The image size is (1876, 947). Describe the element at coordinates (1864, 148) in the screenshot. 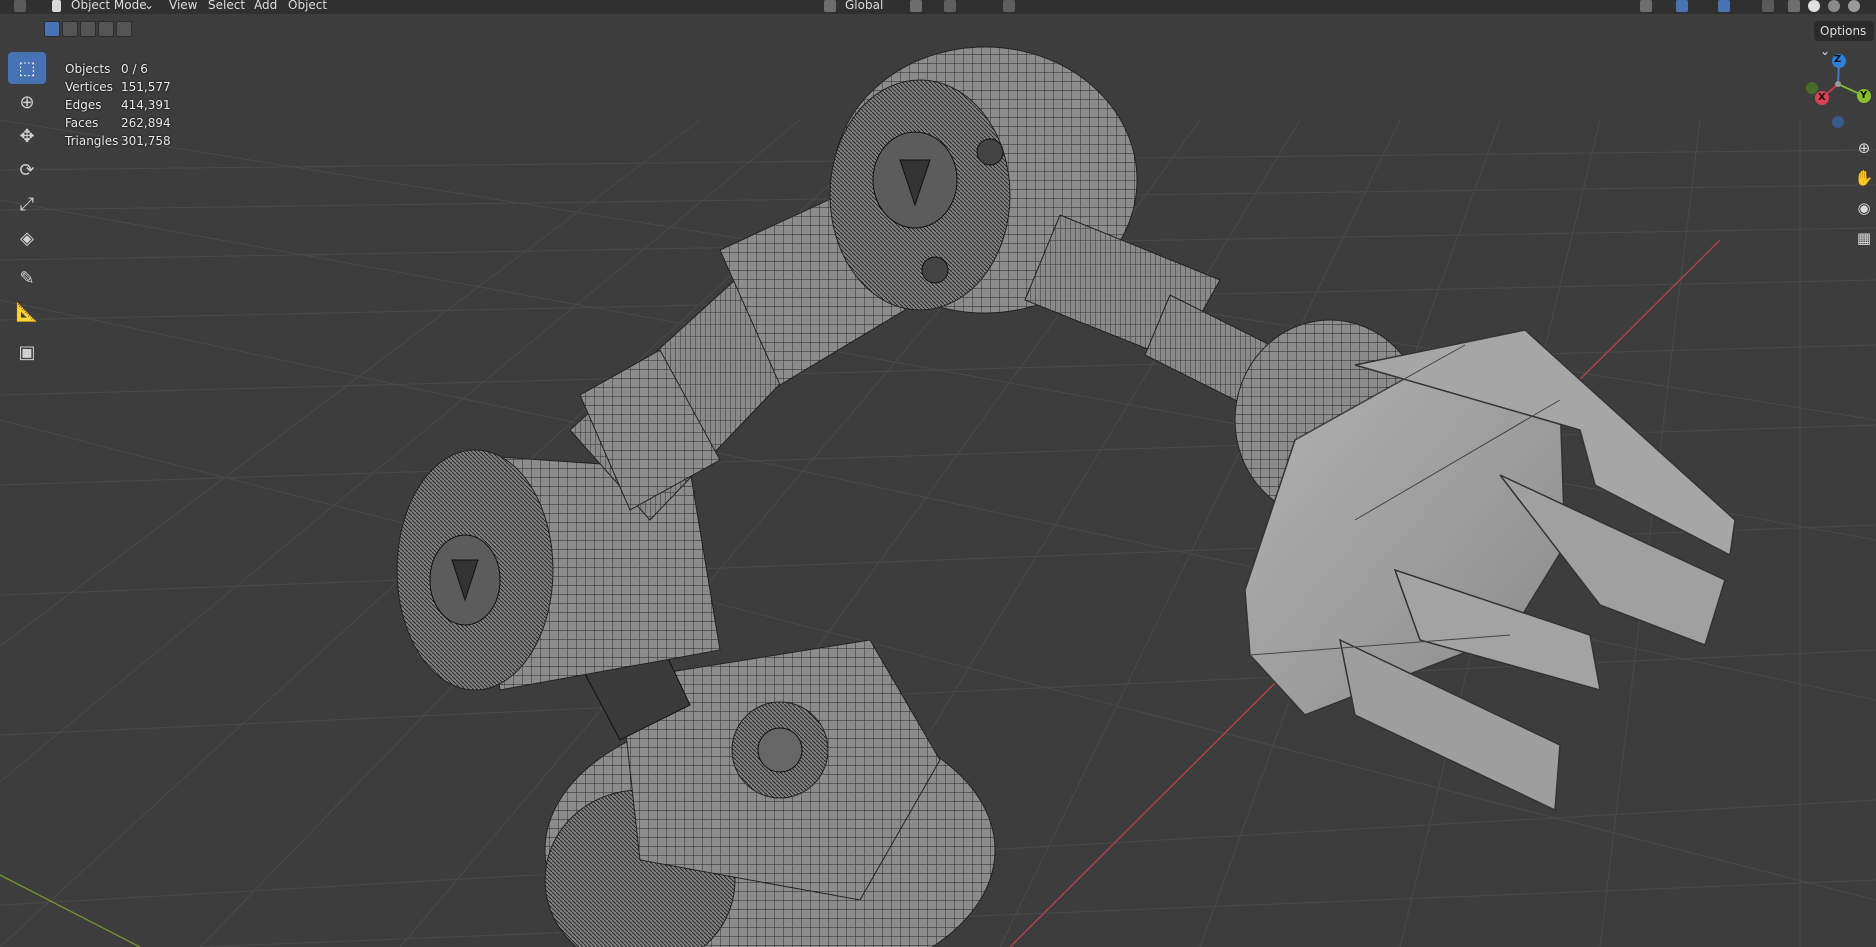

I see `zoom-icon: ⊕` at that location.